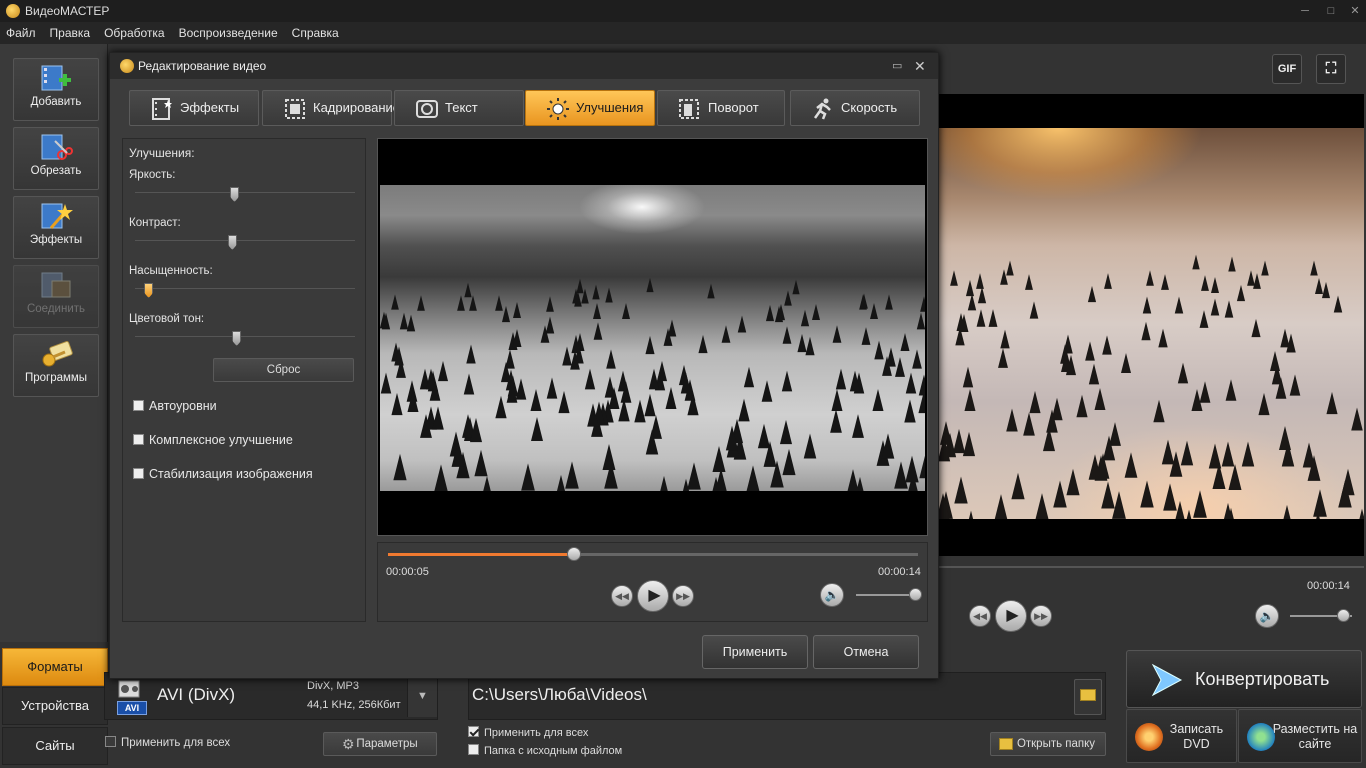 The image size is (1366, 768). What do you see at coordinates (1244, 679) in the screenshot?
I see `convert-button: Конвертировать` at bounding box center [1244, 679].